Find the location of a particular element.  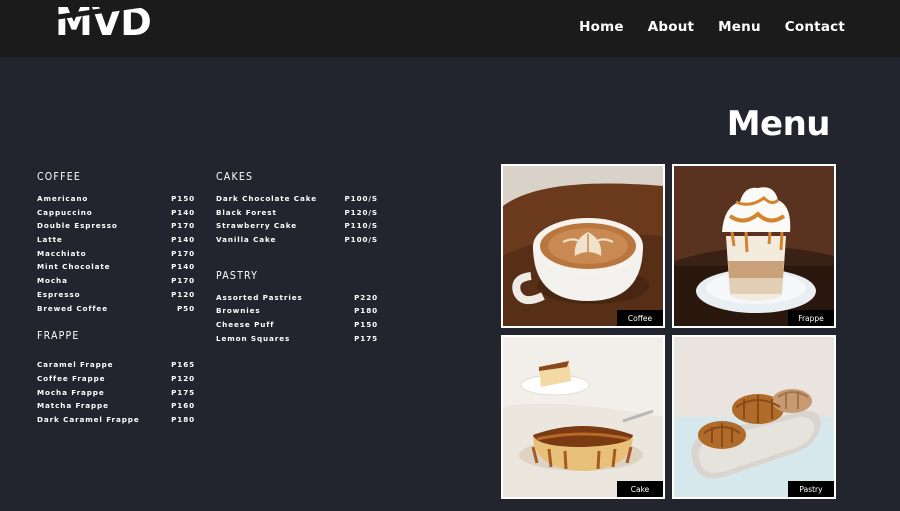

brand-logo: MVD is located at coordinates (103, 22).